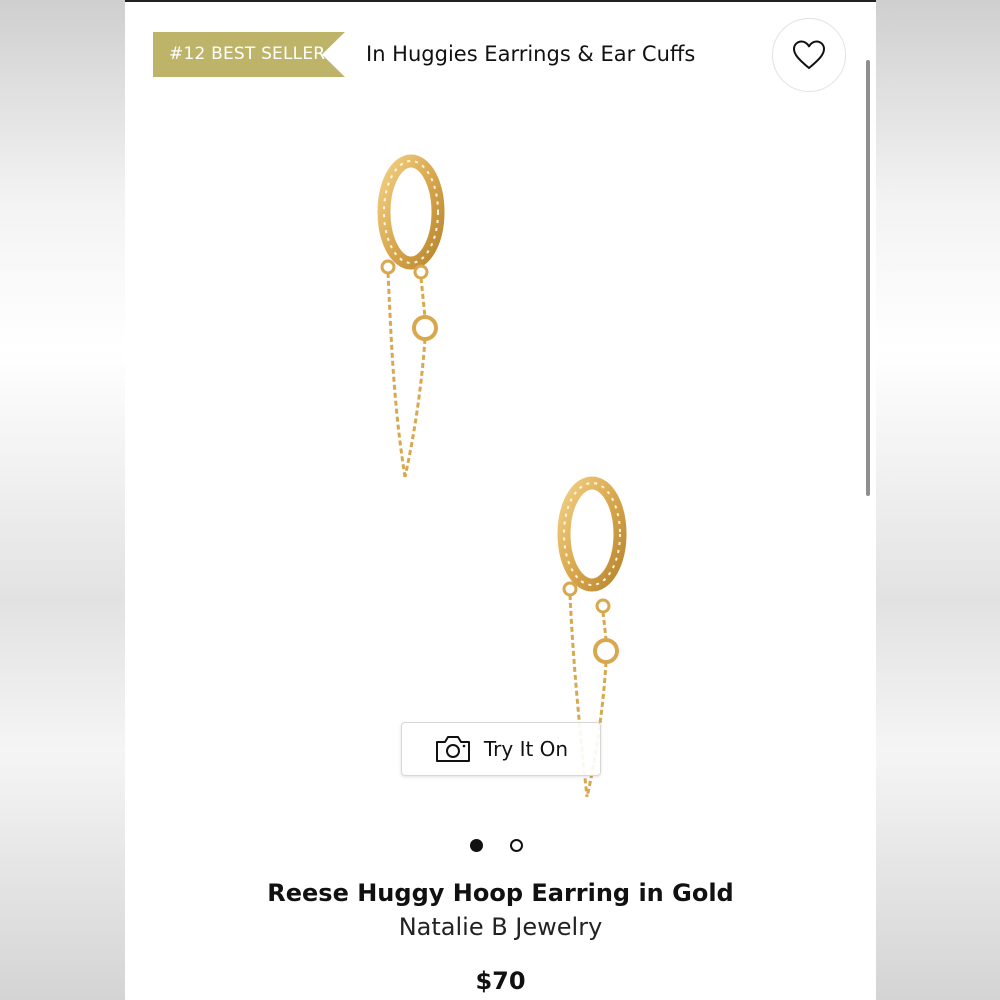  Describe the element at coordinates (500, 927) in the screenshot. I see `product-brand: Natalie B Jewelry` at that location.